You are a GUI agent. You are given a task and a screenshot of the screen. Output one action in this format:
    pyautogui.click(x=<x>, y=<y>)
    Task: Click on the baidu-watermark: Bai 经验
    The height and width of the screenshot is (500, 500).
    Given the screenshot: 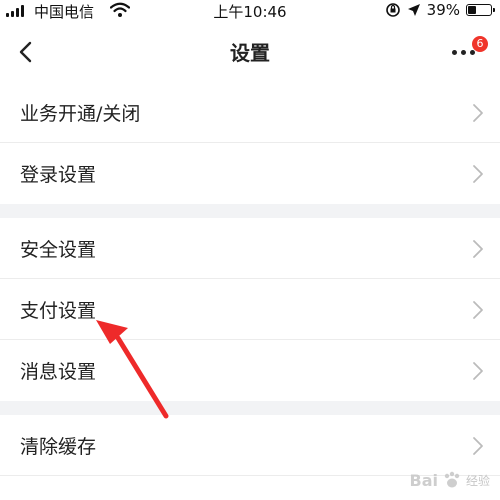 What is the action you would take?
    pyautogui.click(x=450, y=480)
    